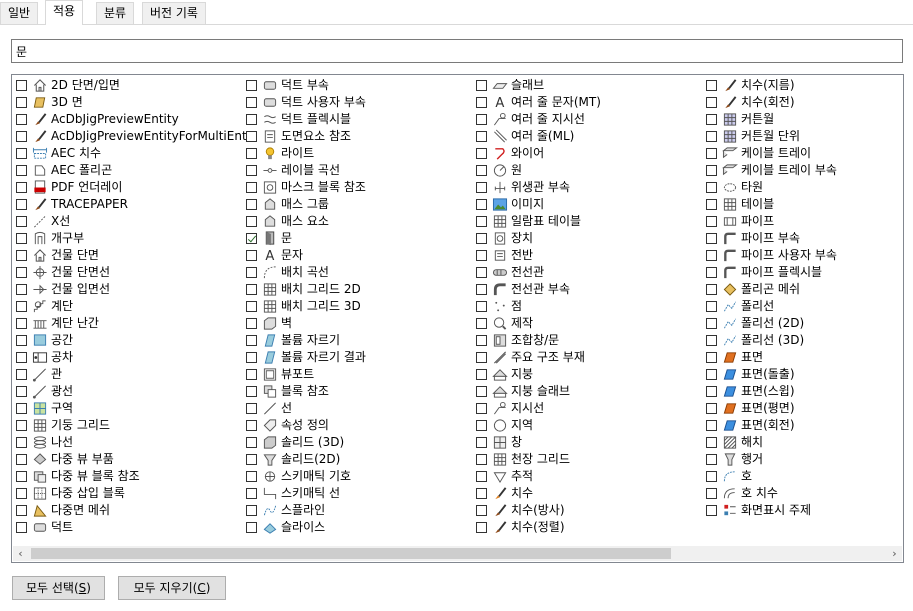  What do you see at coordinates (354, 204) in the screenshot?
I see `list-item: 매스 그룹` at bounding box center [354, 204].